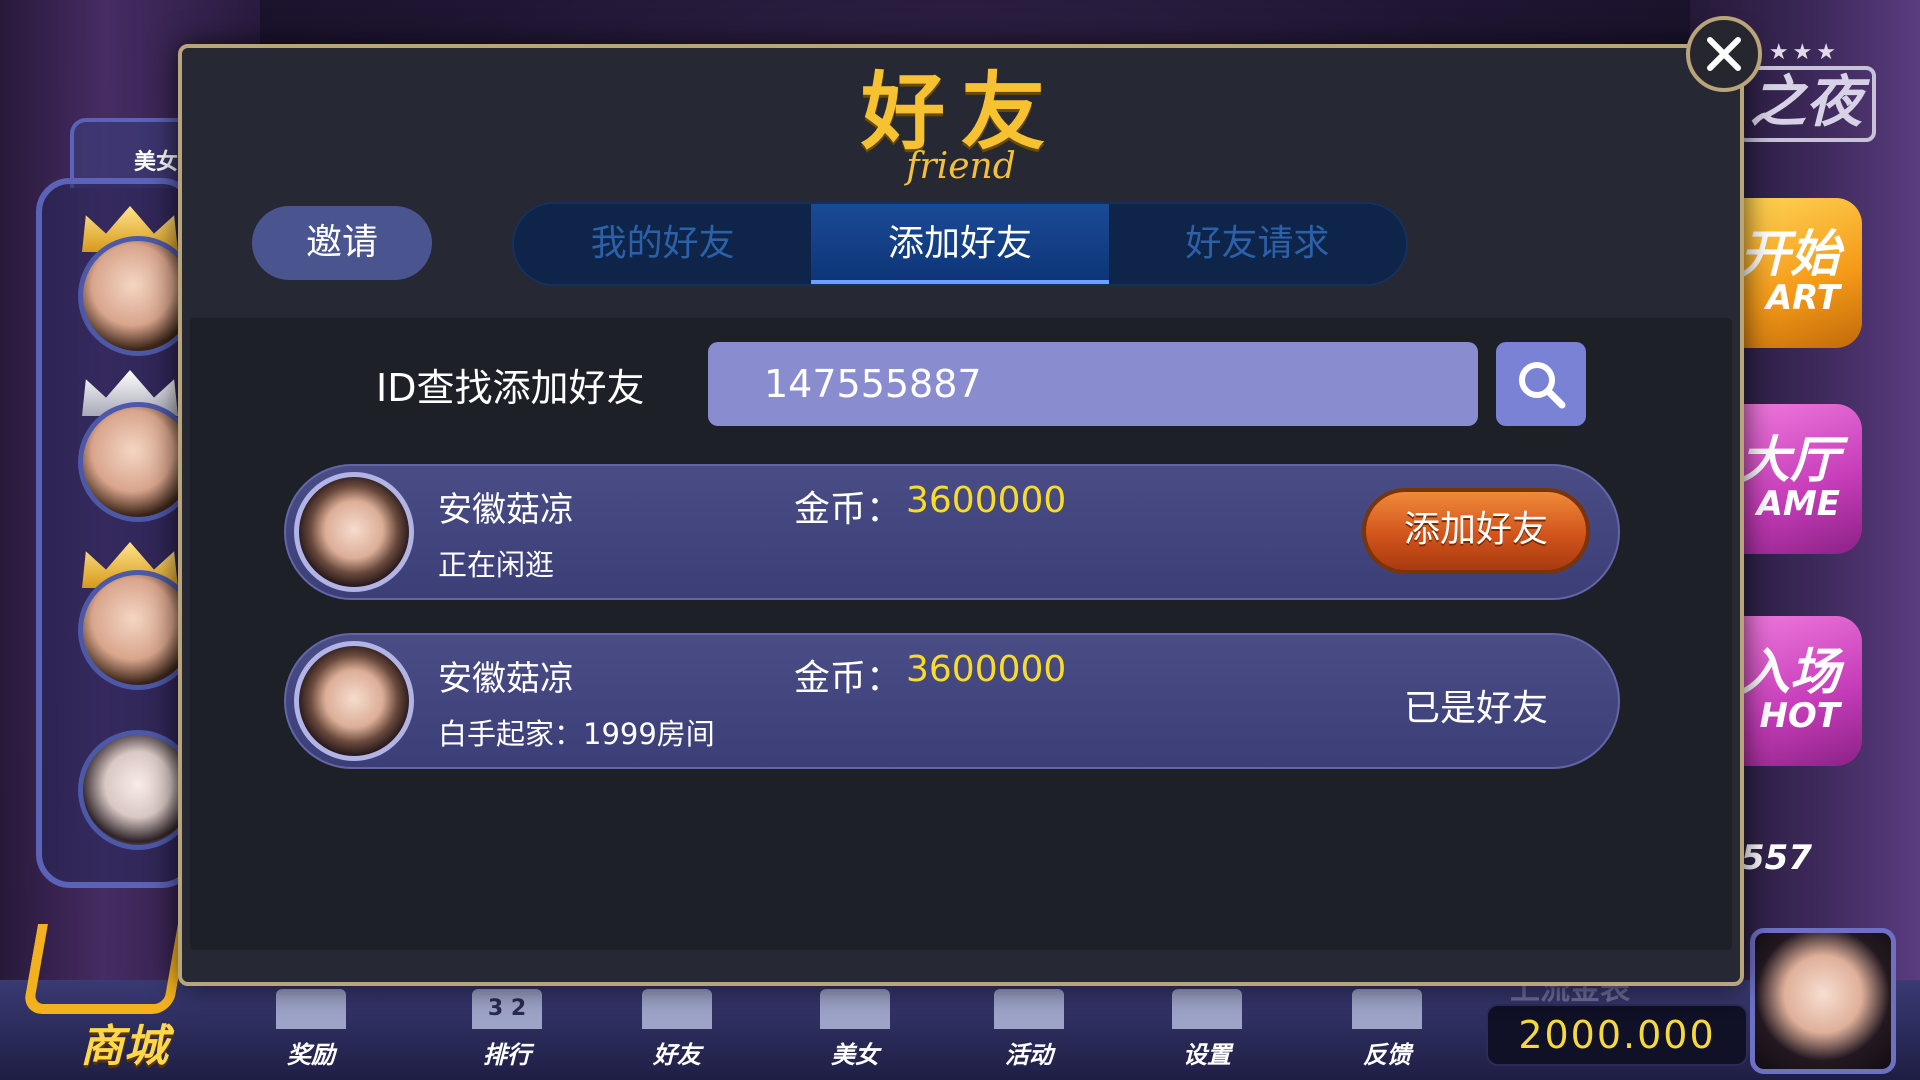 The height and width of the screenshot is (1080, 1920). Describe the element at coordinates (507, 1055) in the screenshot. I see `nav-ranking-label: 排行` at that location.